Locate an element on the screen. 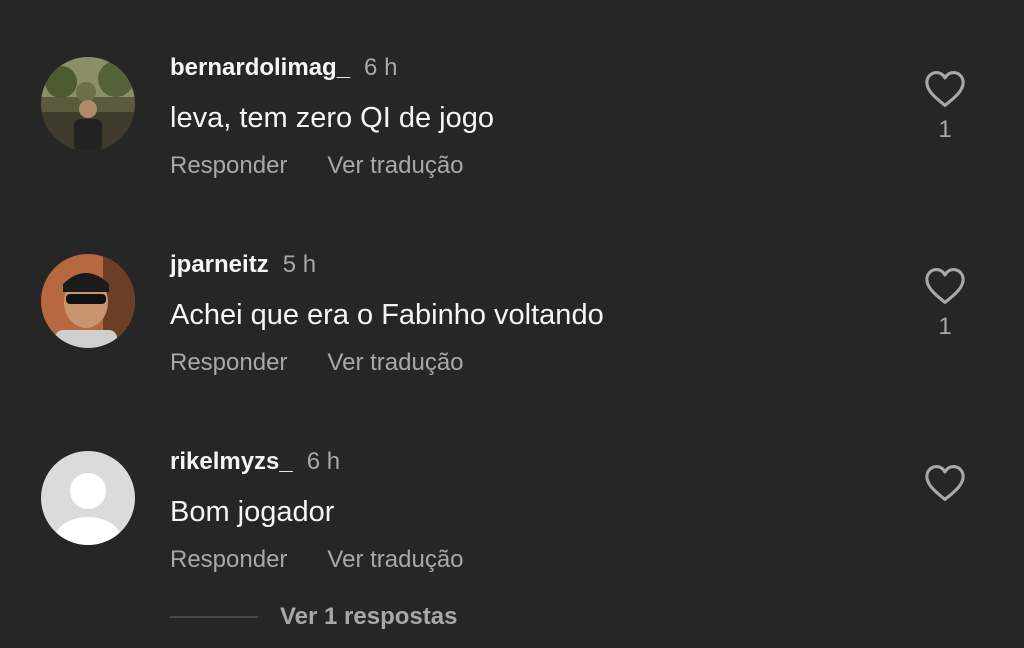  username: jparneitz is located at coordinates (219, 264).